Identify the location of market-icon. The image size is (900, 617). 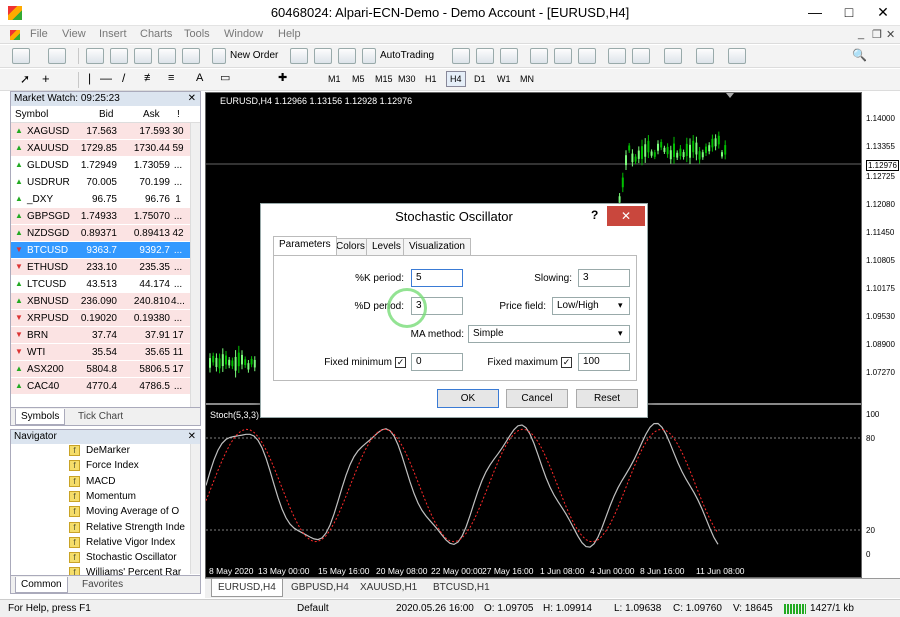
(347, 56).